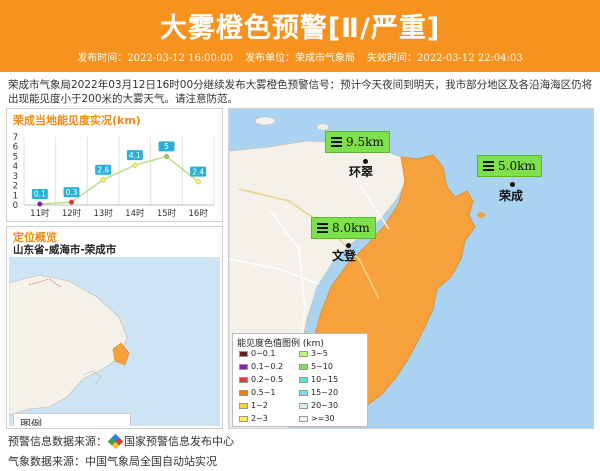  I want to click on y-tick-label: 4, so click(15, 167).